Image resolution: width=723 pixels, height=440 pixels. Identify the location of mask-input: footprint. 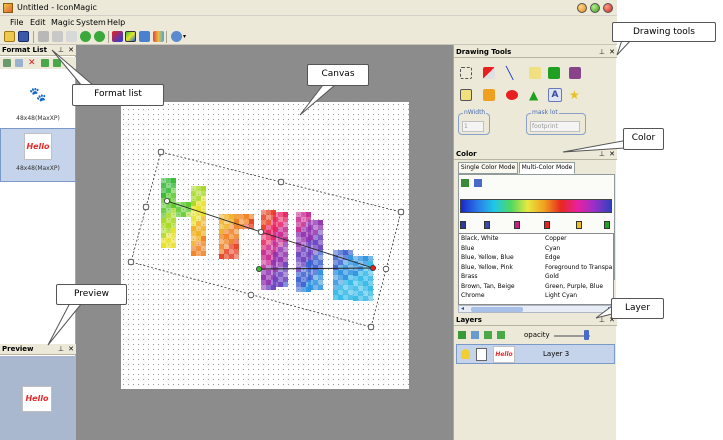
(555, 126).